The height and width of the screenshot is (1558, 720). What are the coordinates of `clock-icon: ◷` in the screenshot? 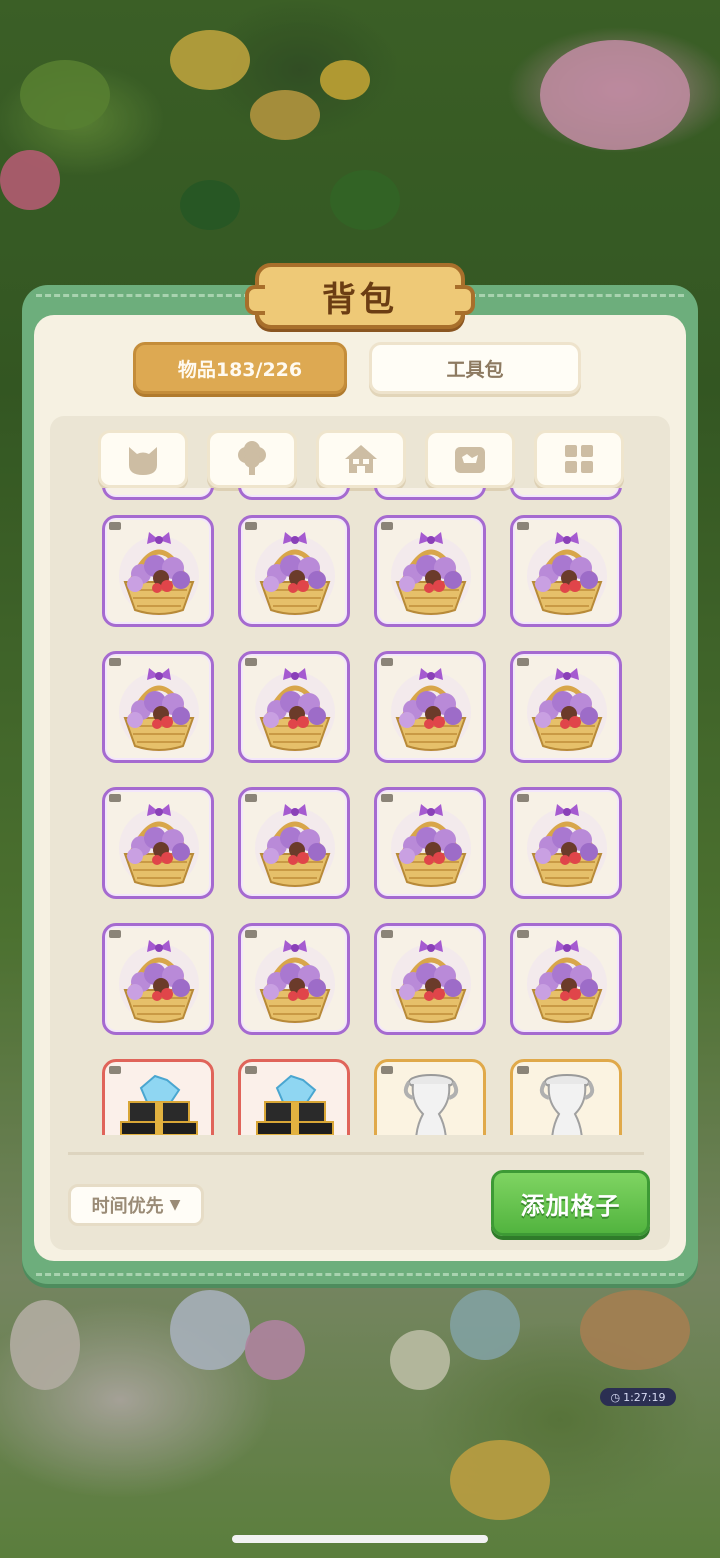 It's located at (615, 1397).